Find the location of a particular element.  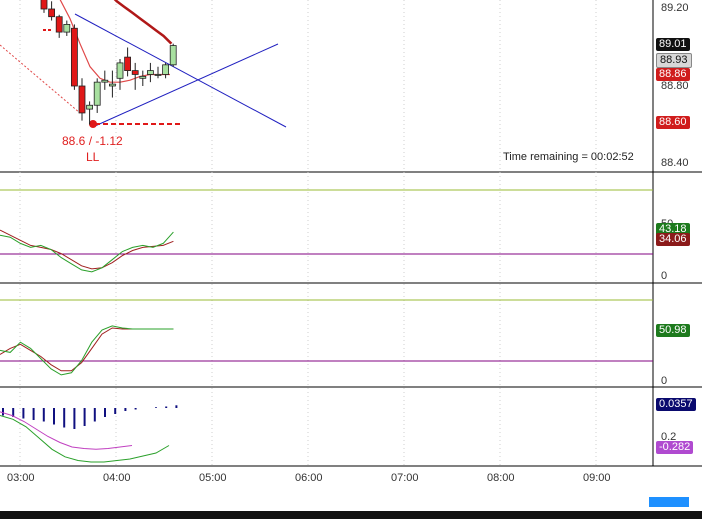

window-bottom-edge is located at coordinates (351, 515).